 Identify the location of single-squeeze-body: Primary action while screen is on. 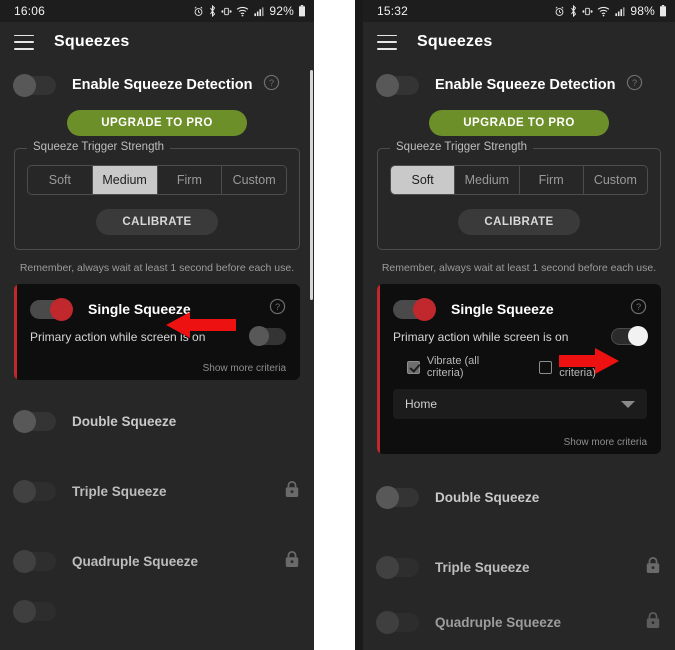
(157, 340).